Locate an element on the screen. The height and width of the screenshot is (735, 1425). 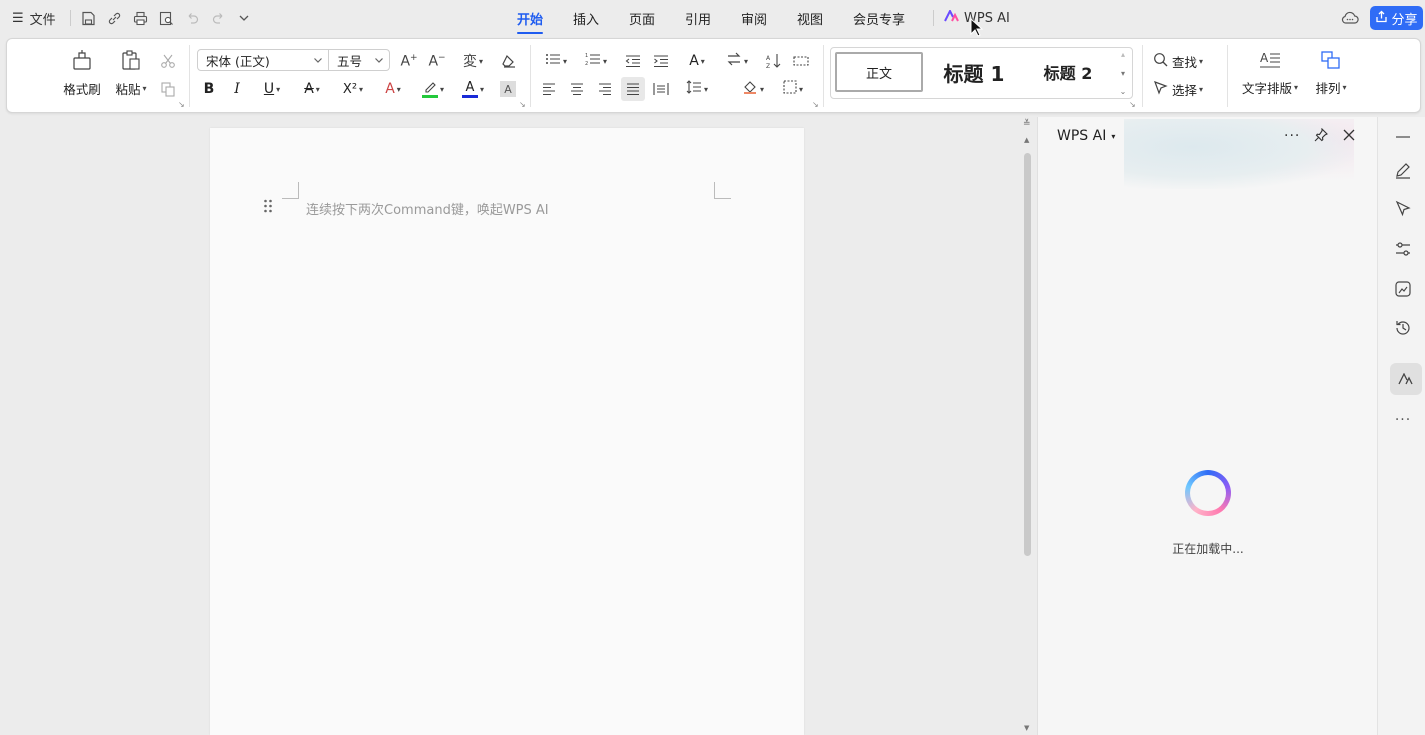
tab-home: 开始 is located at coordinates (530, 21).